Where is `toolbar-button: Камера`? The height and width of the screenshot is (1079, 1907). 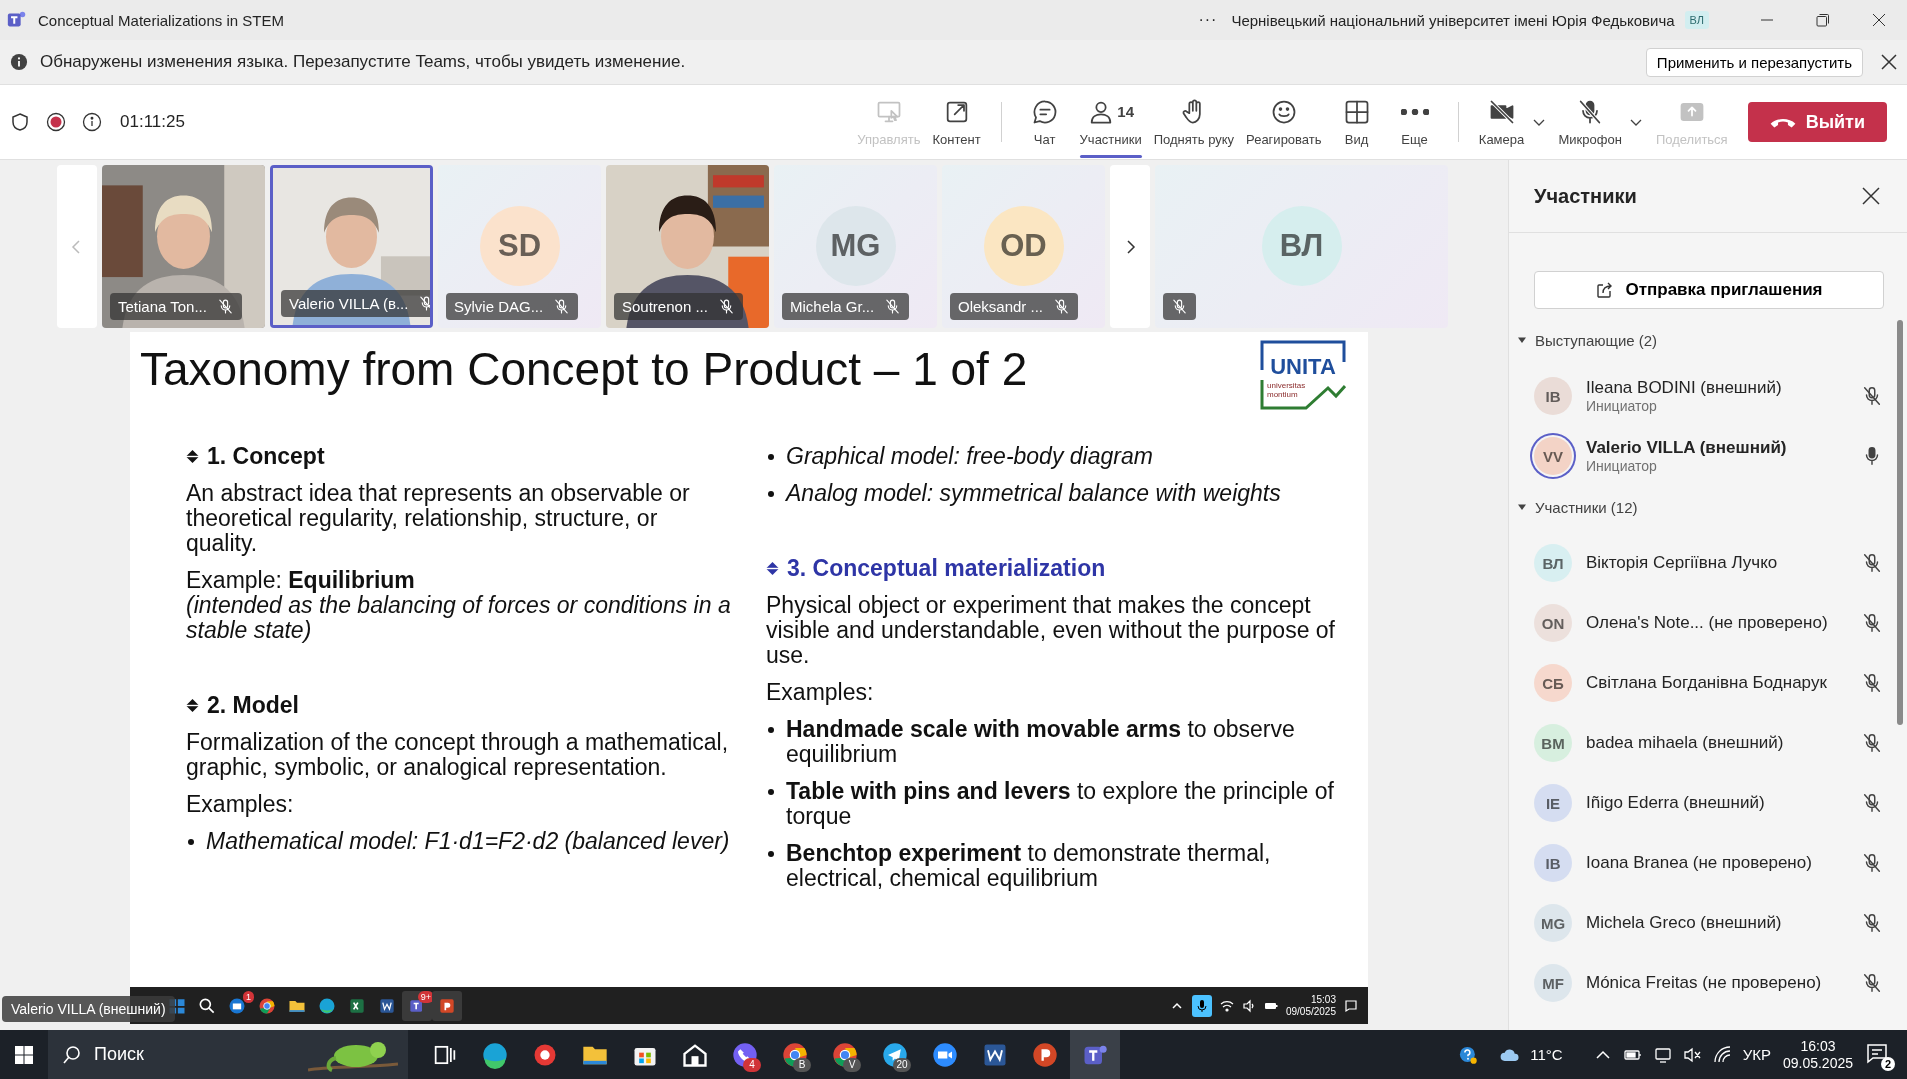 toolbar-button: Камера is located at coordinates (1501, 122).